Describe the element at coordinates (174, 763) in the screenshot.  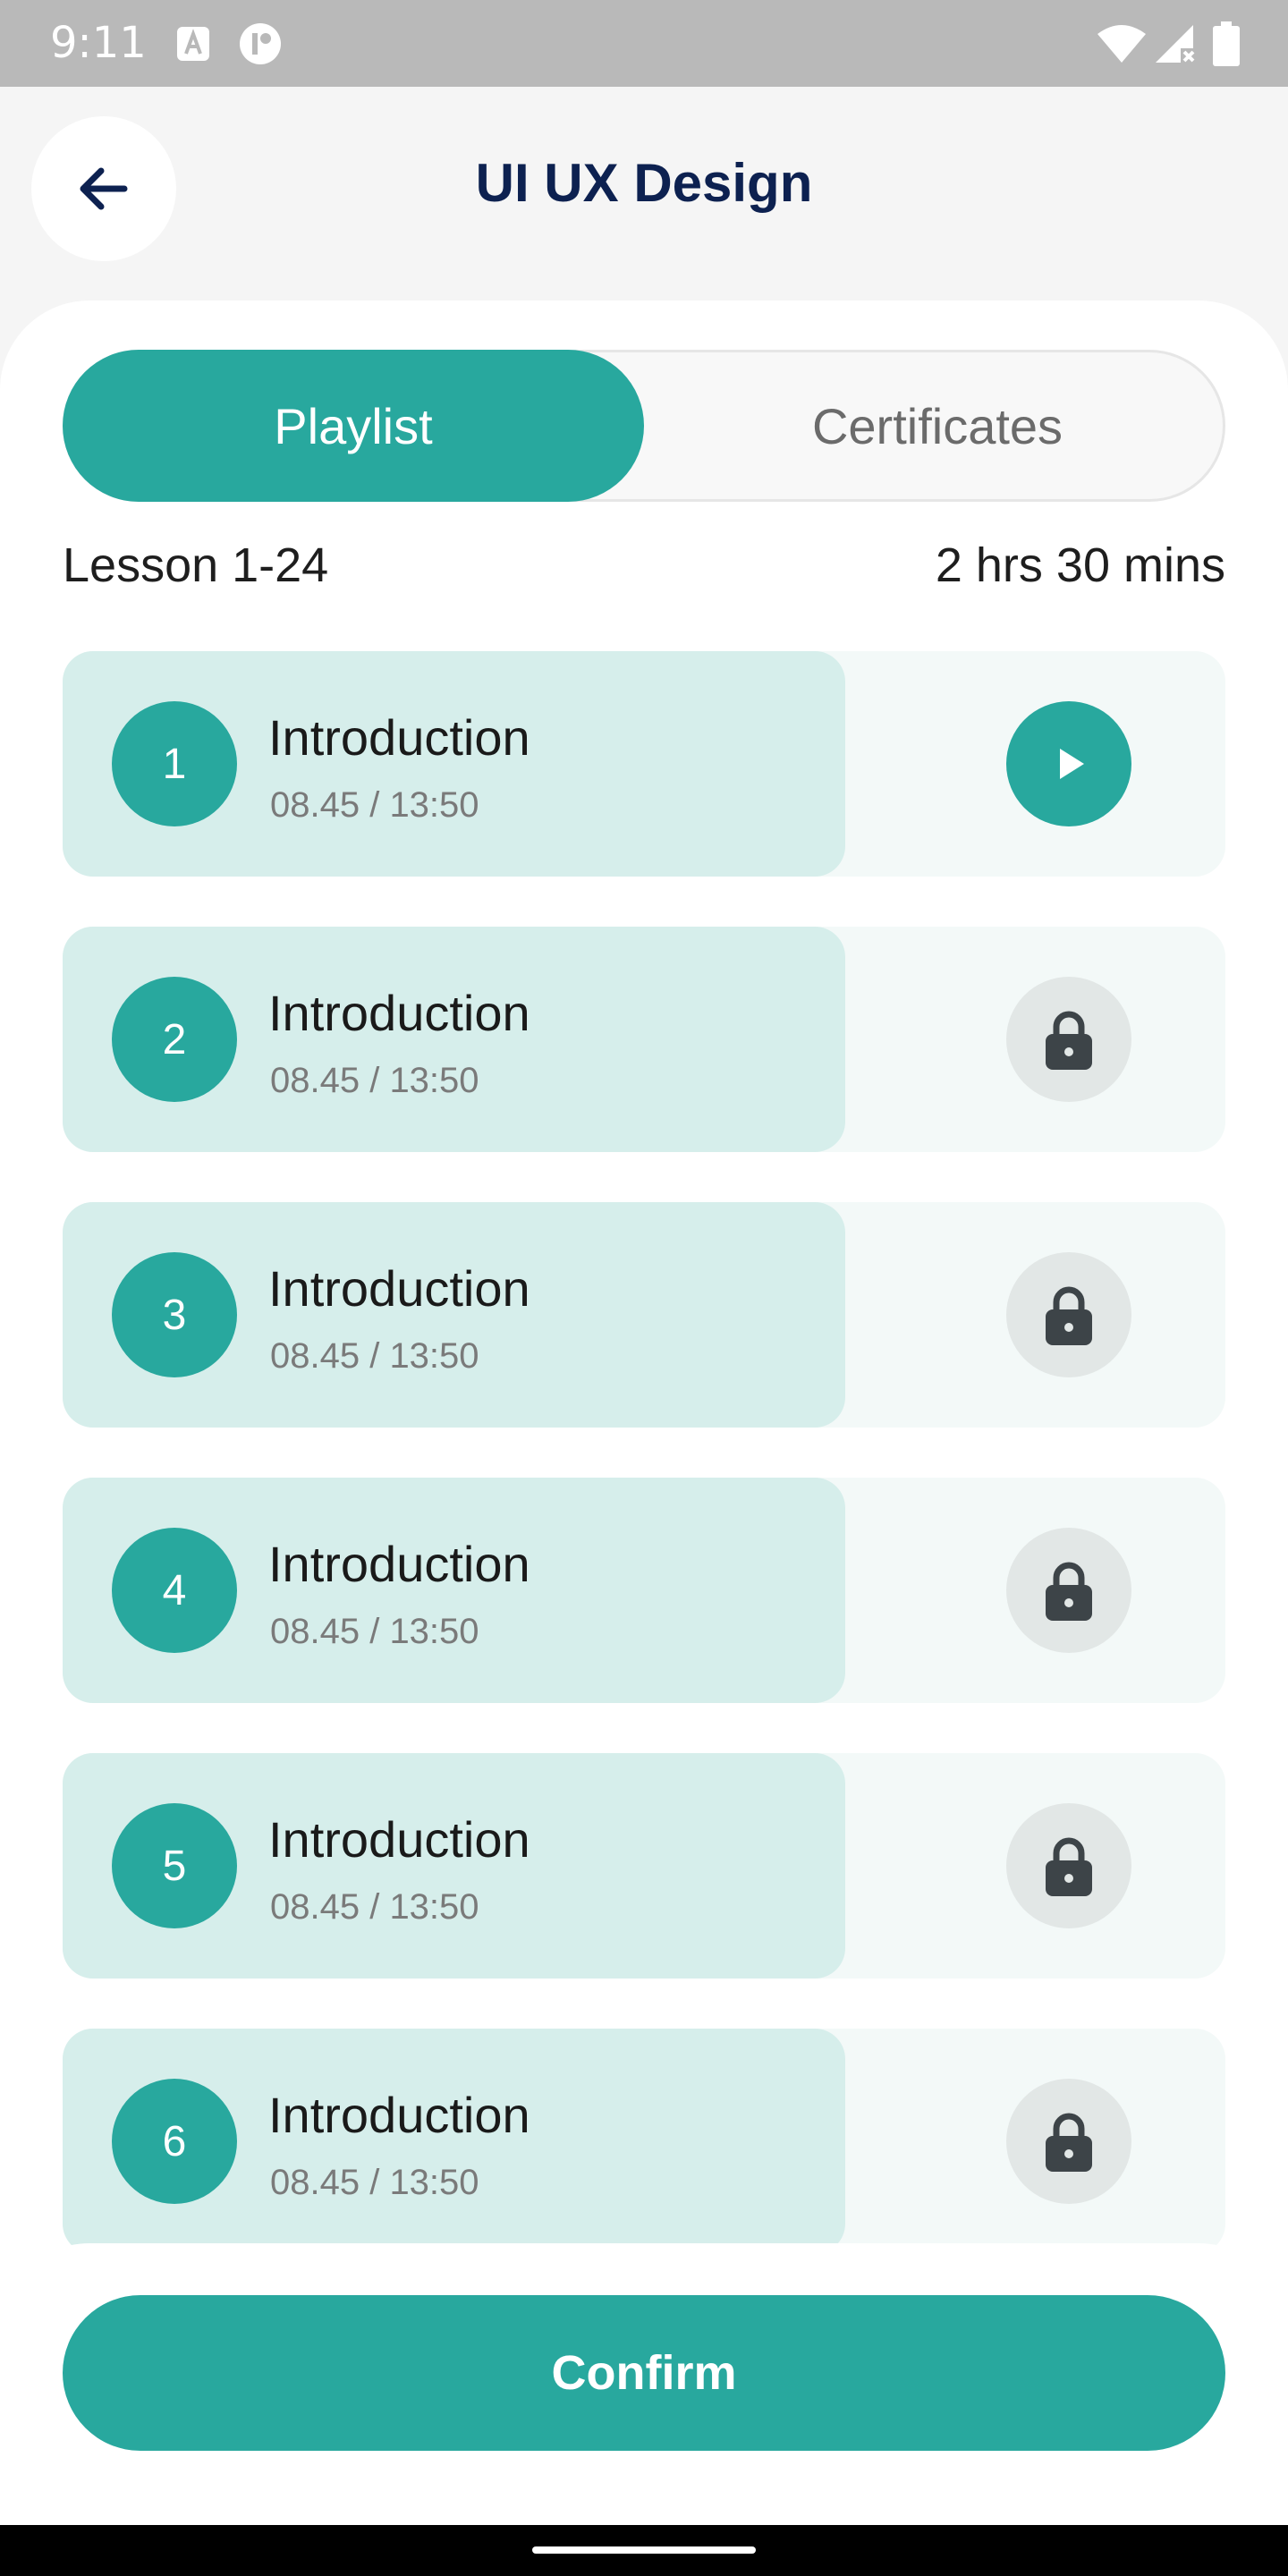
I see `lesson-number-badge: 1` at that location.